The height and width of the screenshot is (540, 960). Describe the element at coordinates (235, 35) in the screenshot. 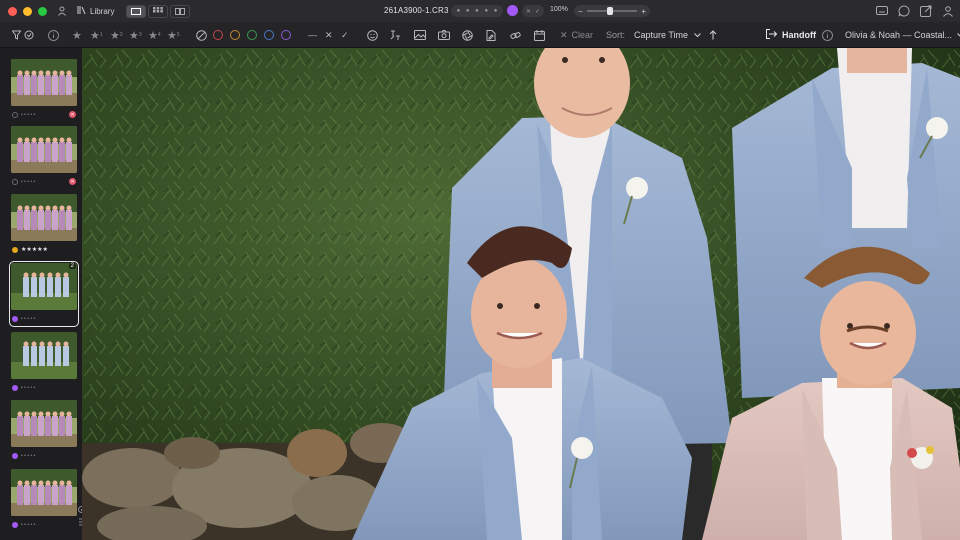

I see `color-label-orange-button` at that location.